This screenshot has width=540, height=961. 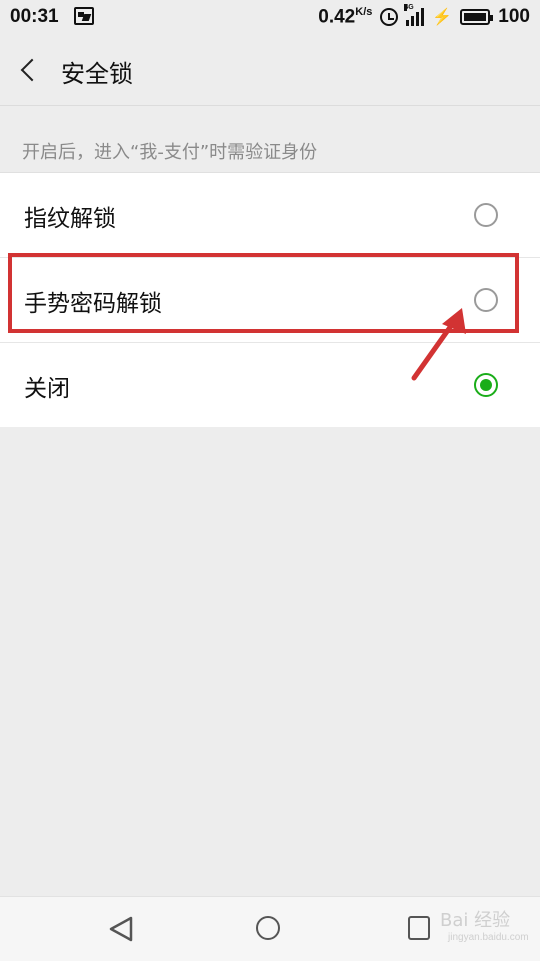 I want to click on nav-back-icon, so click(x=121, y=929).